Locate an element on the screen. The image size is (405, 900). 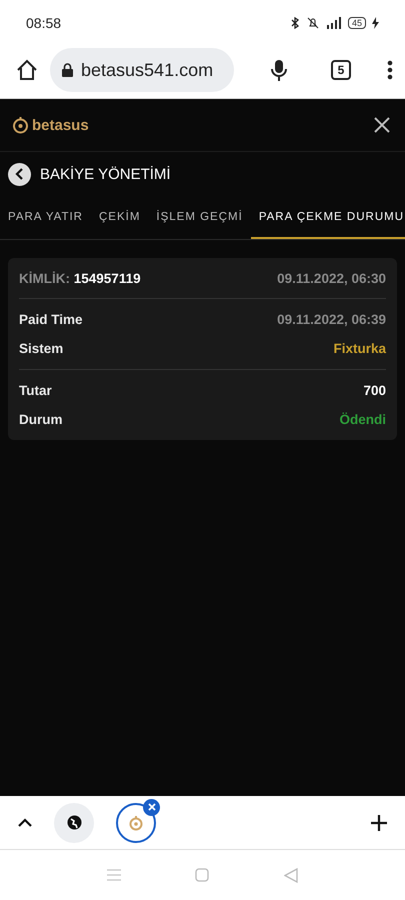
tab: PARA YATIR is located at coordinates (45, 217).